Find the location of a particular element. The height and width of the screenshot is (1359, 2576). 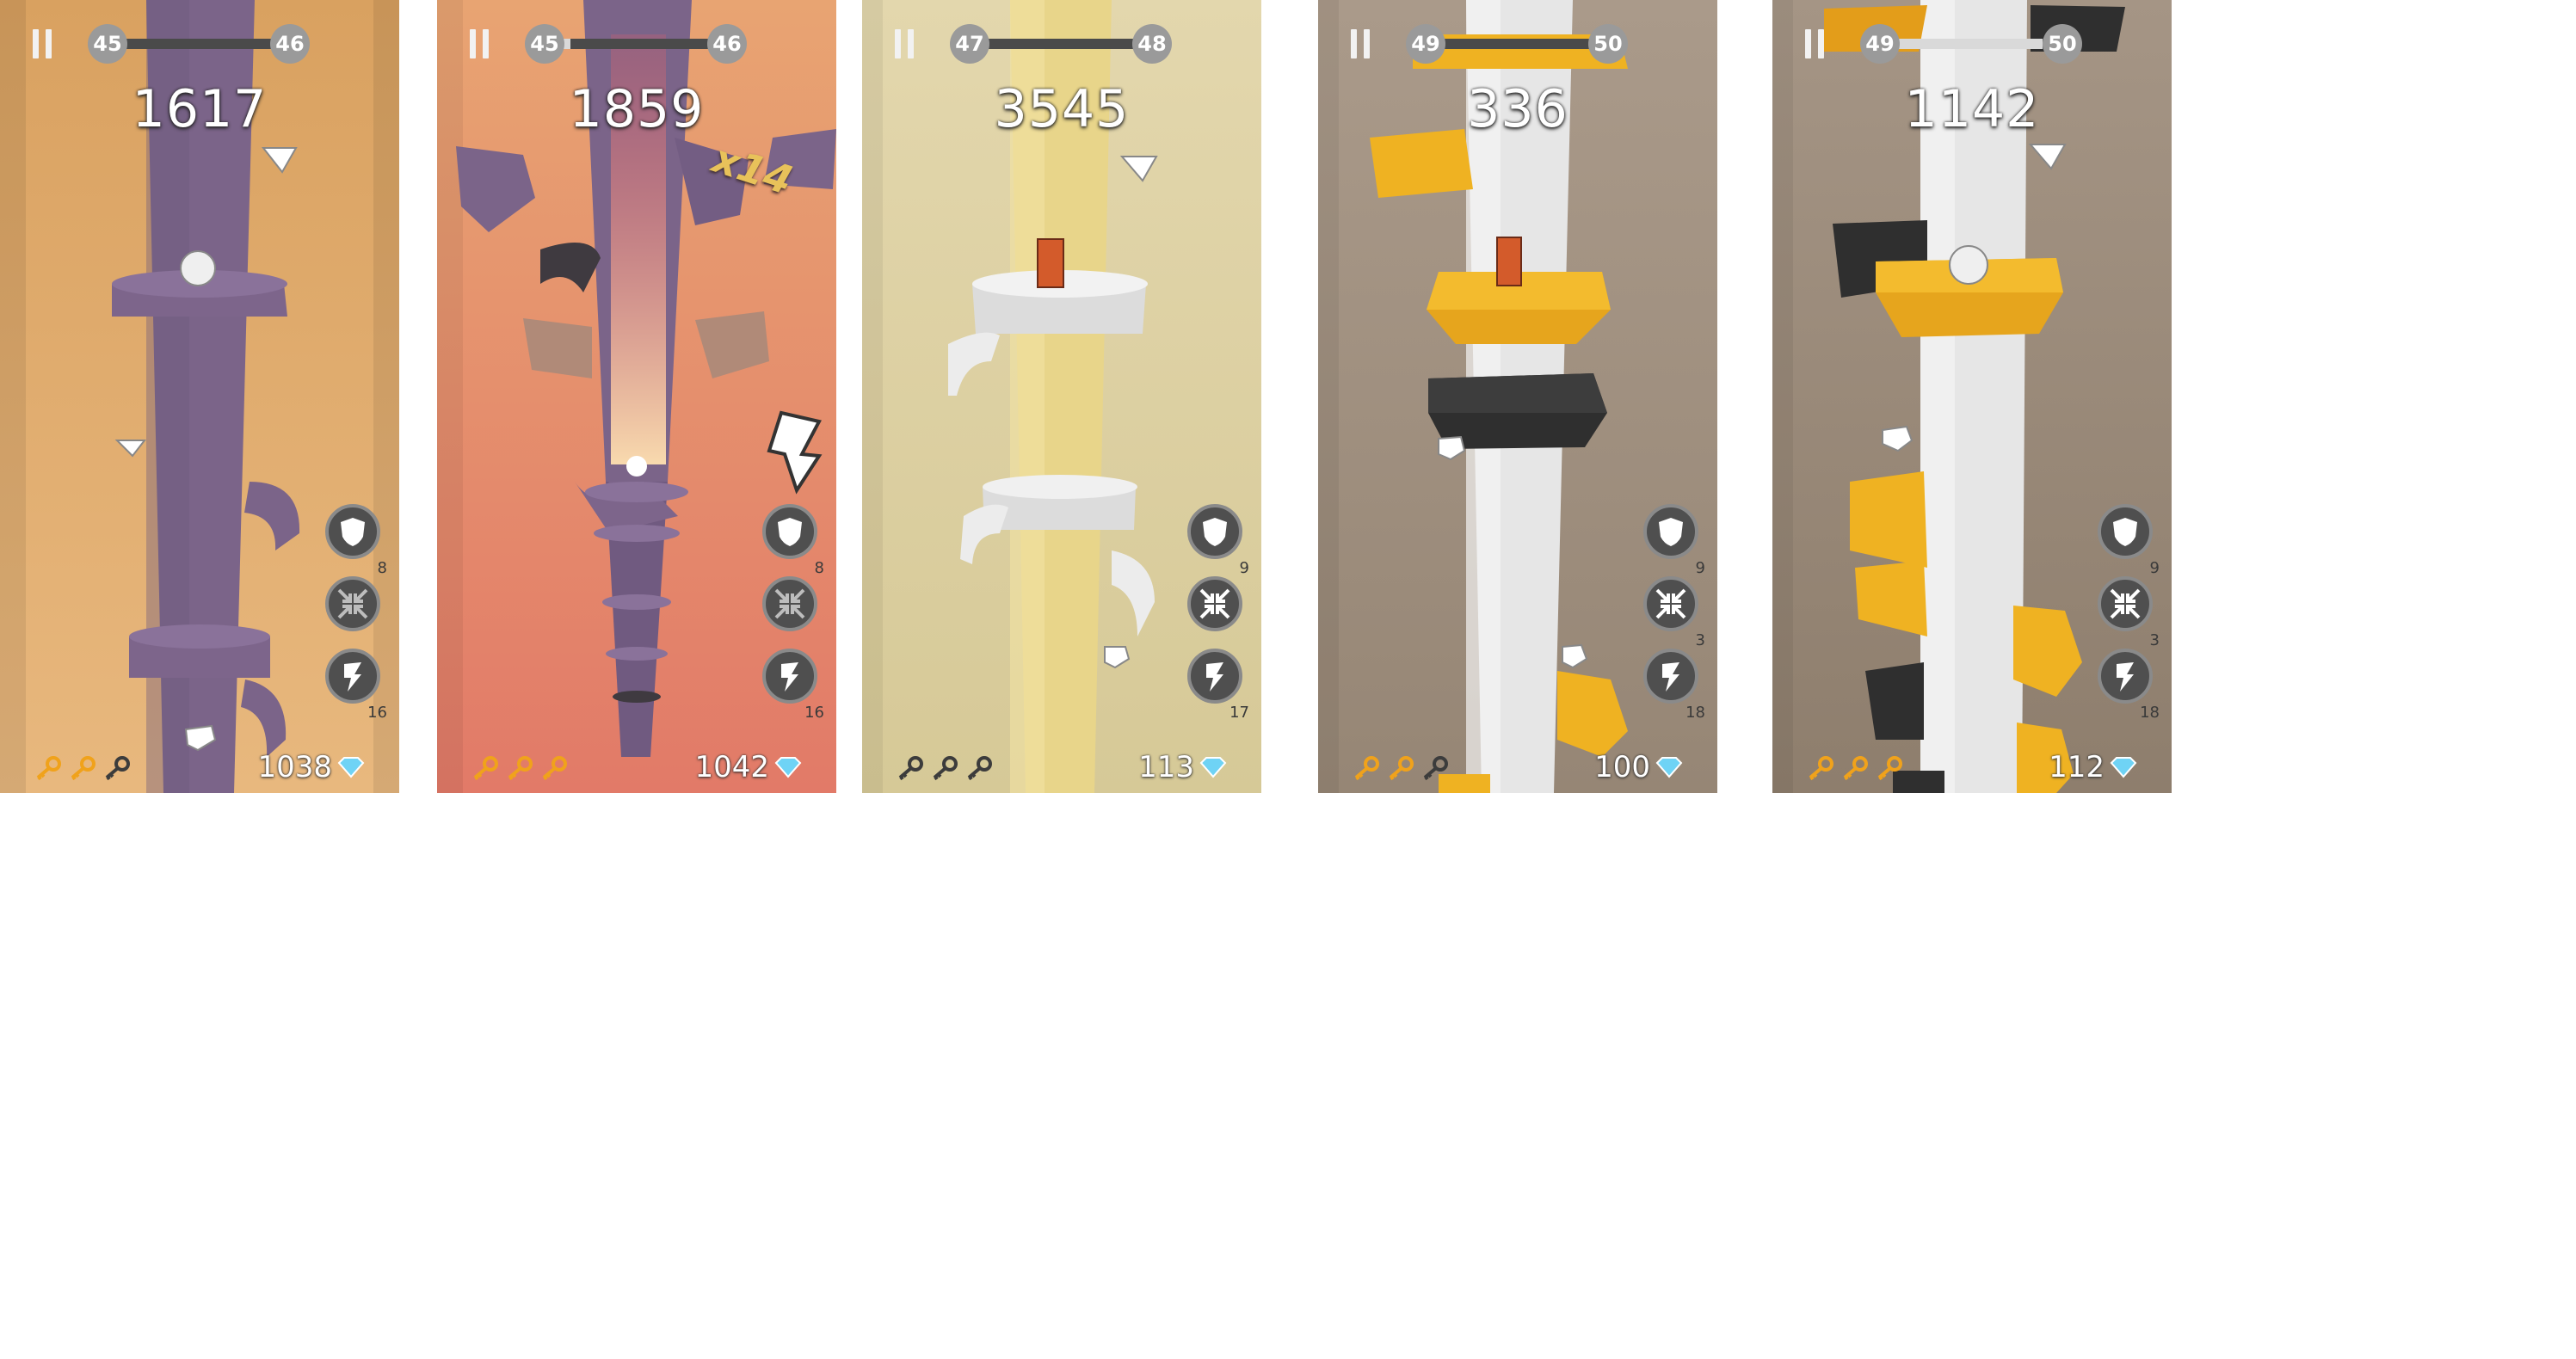

gem-count: 100 is located at coordinates (1622, 767).